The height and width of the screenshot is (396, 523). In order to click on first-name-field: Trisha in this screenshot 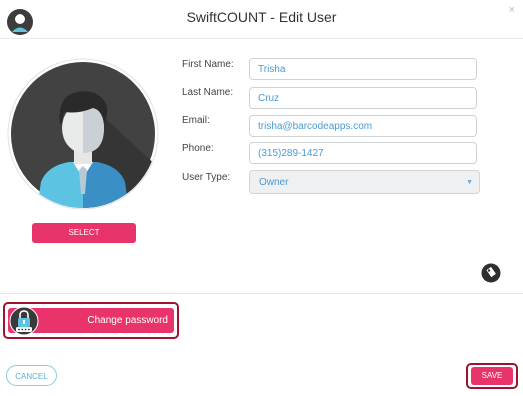, I will do `click(363, 69)`.